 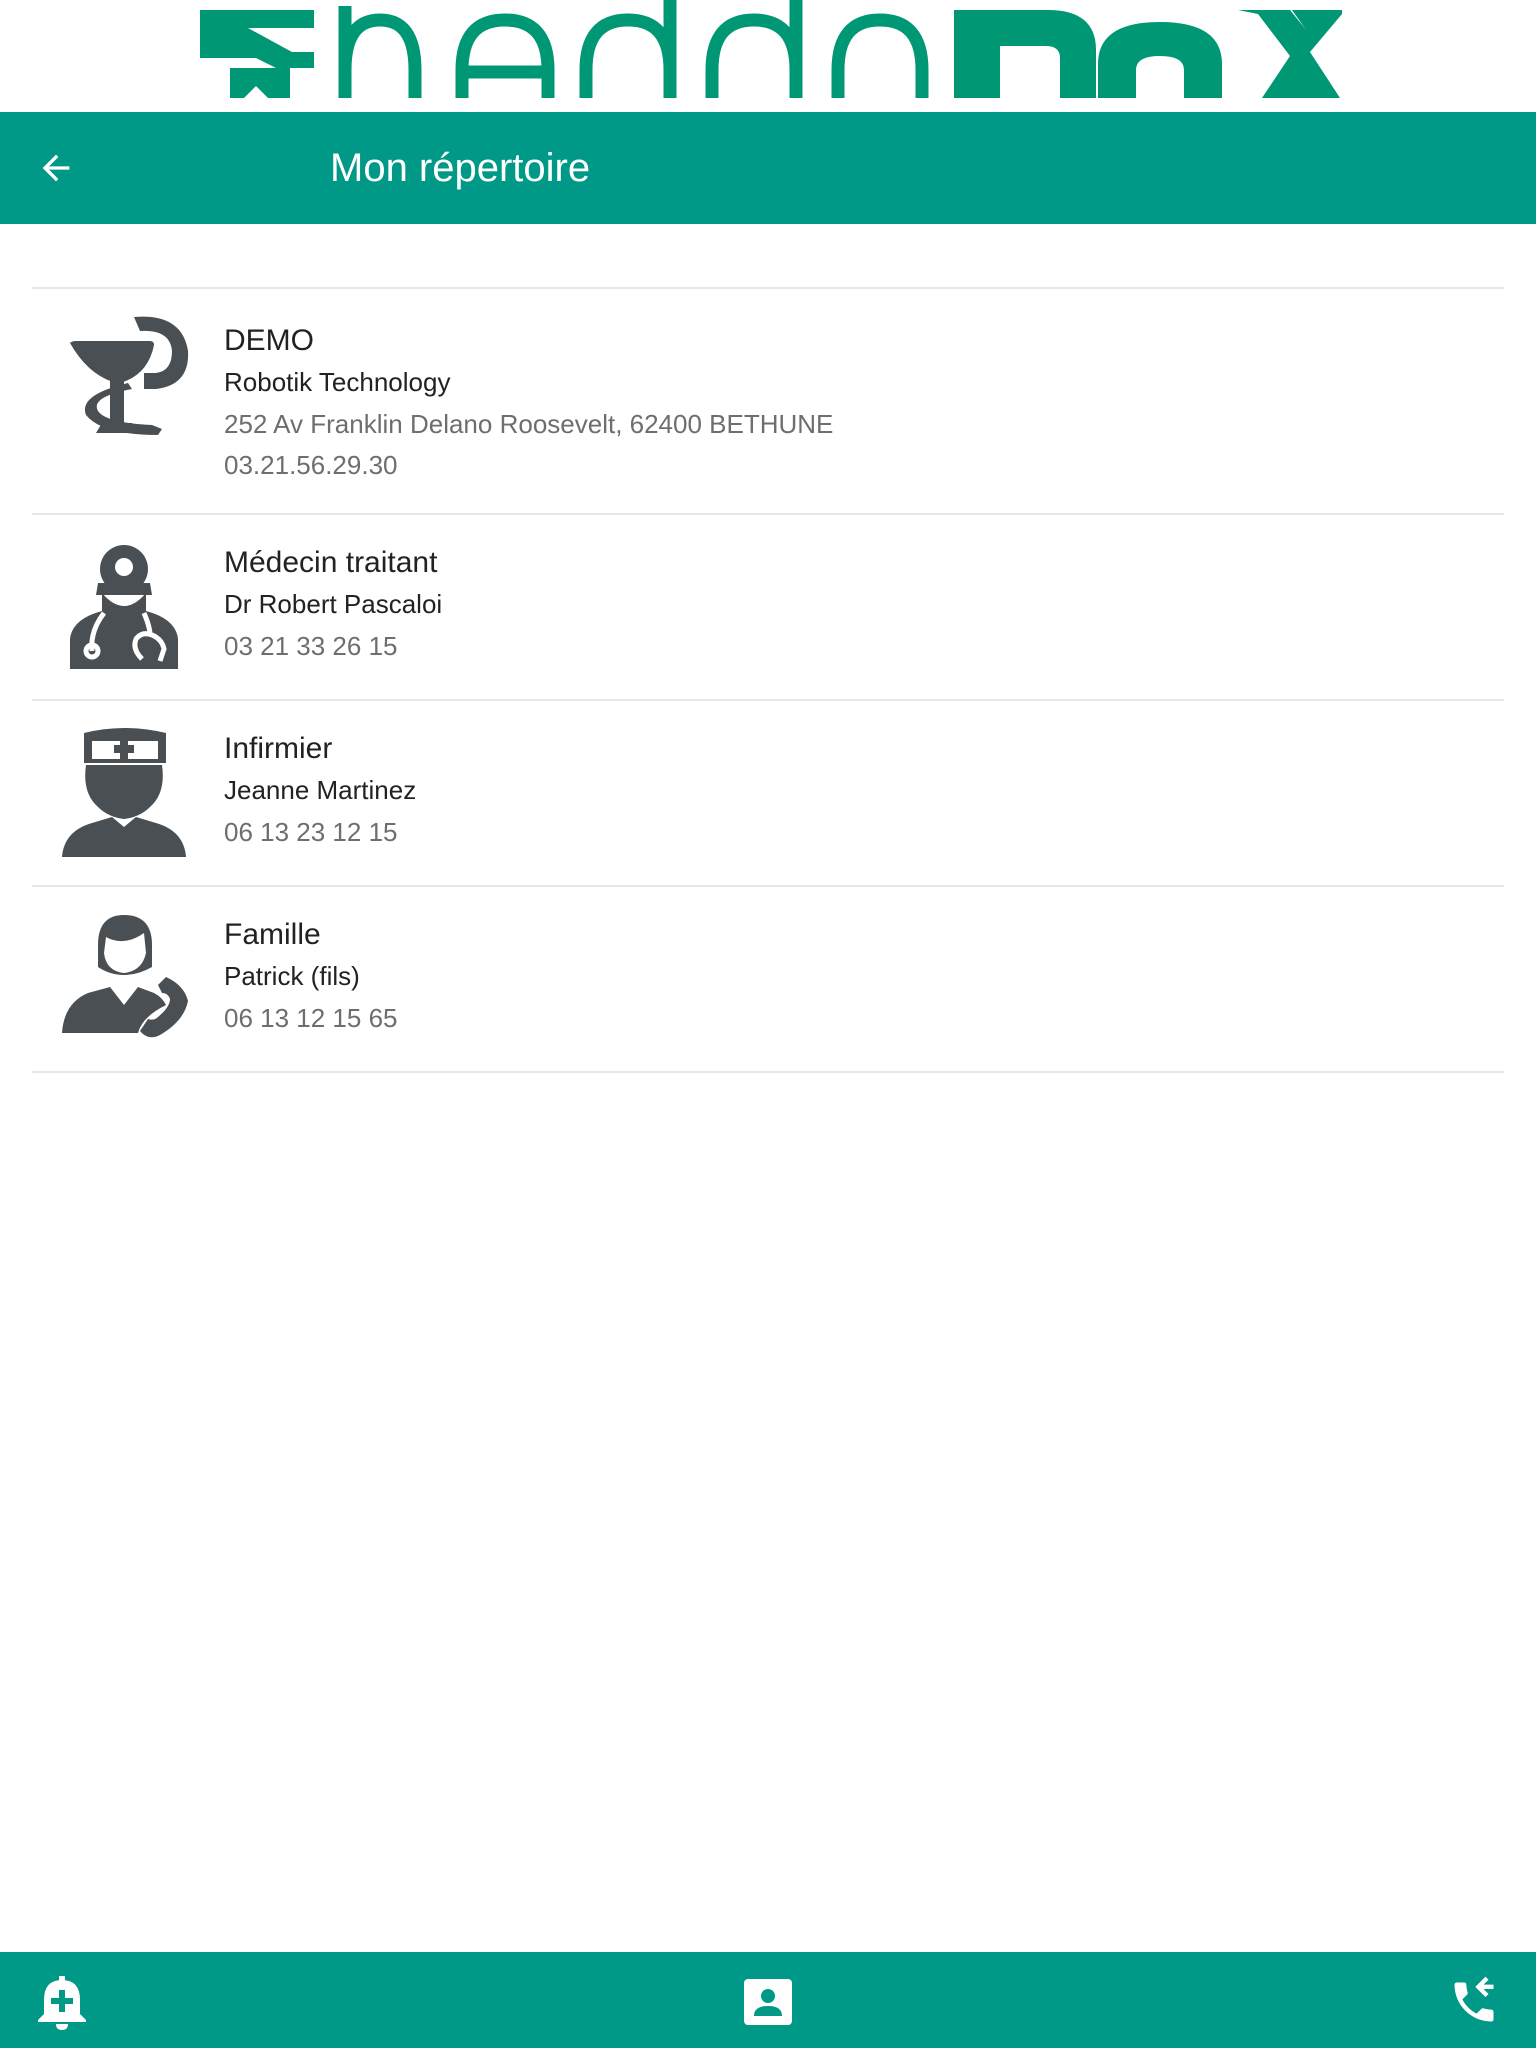 I want to click on contact-item-infirmier: Infirmier Jeanne Martinez 06 13 23 12 15, so click(x=768, y=794).